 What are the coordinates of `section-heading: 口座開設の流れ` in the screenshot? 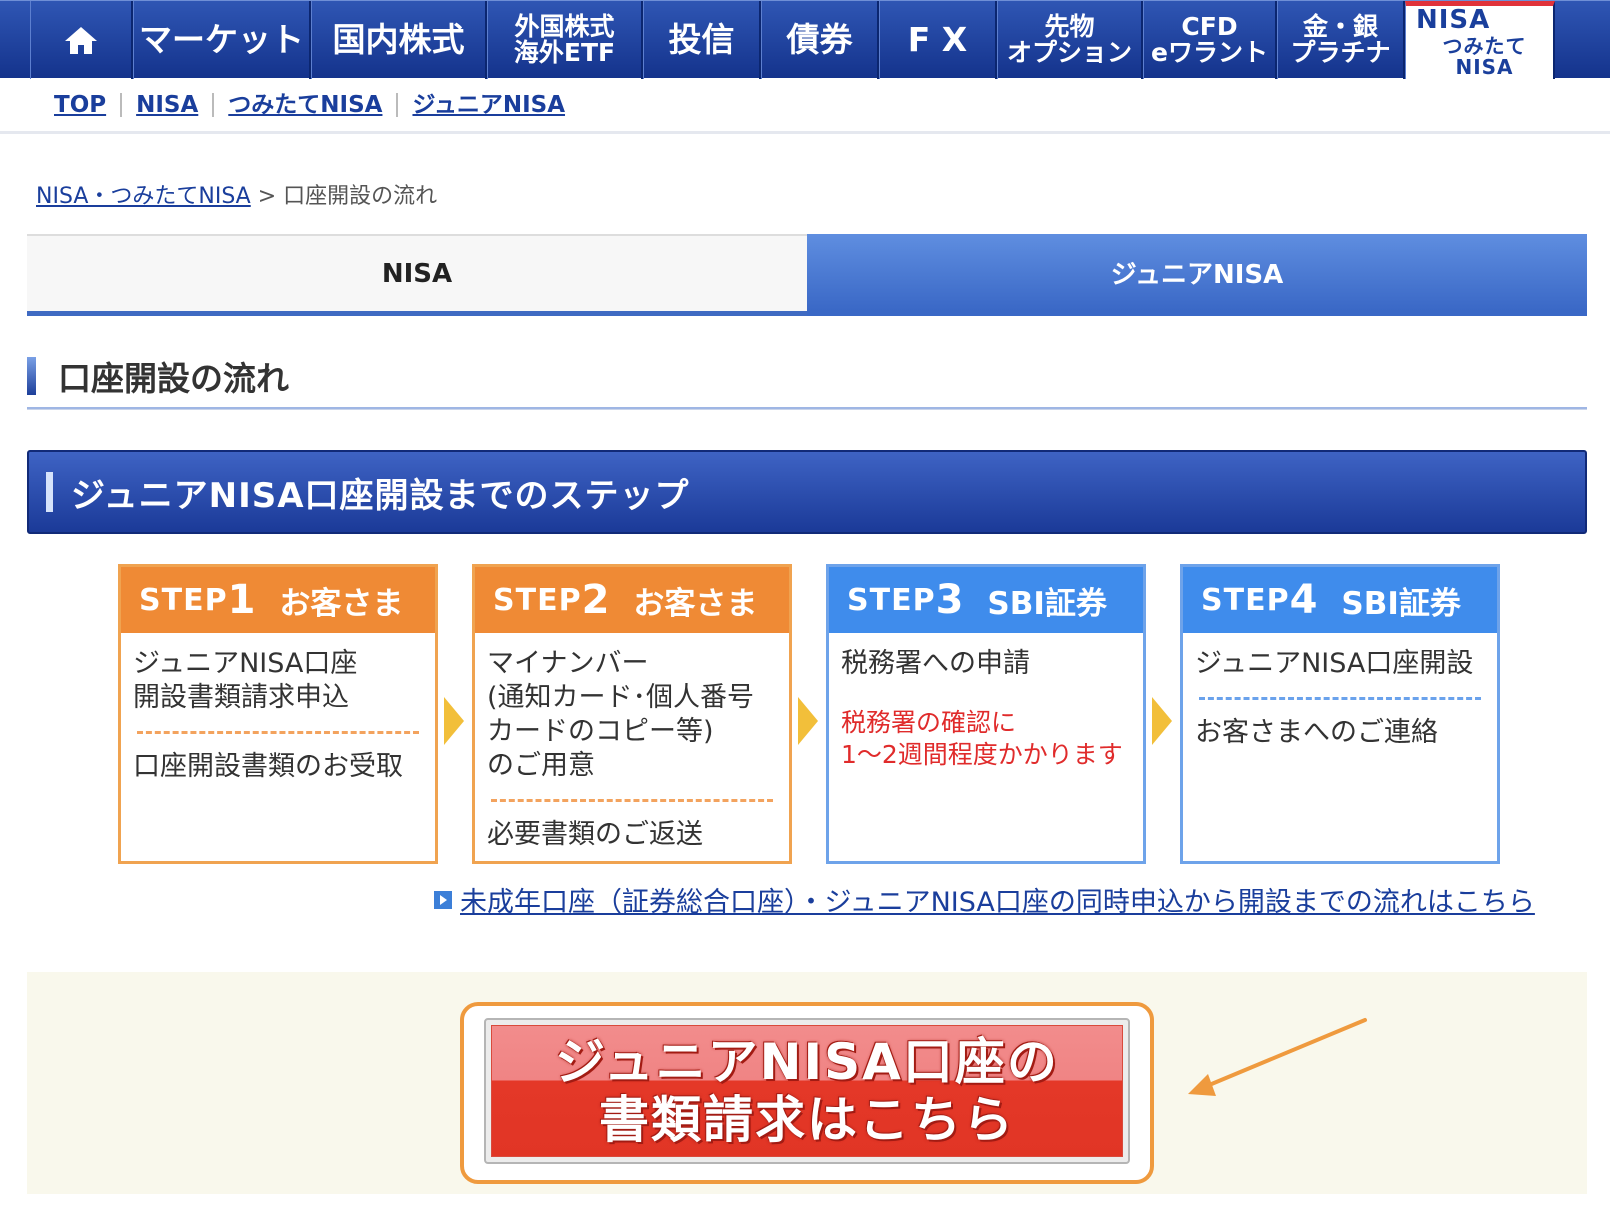 It's located at (807, 376).